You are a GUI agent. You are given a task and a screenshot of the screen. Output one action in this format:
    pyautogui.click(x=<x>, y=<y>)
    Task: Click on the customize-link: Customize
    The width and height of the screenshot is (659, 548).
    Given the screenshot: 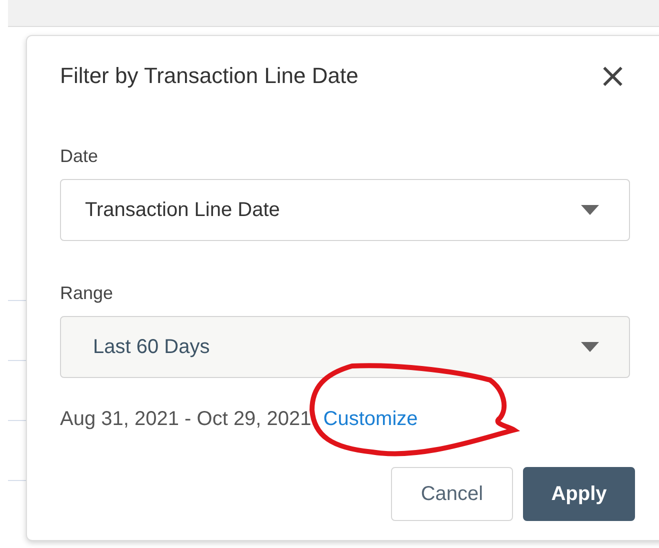 What is the action you would take?
    pyautogui.click(x=370, y=419)
    